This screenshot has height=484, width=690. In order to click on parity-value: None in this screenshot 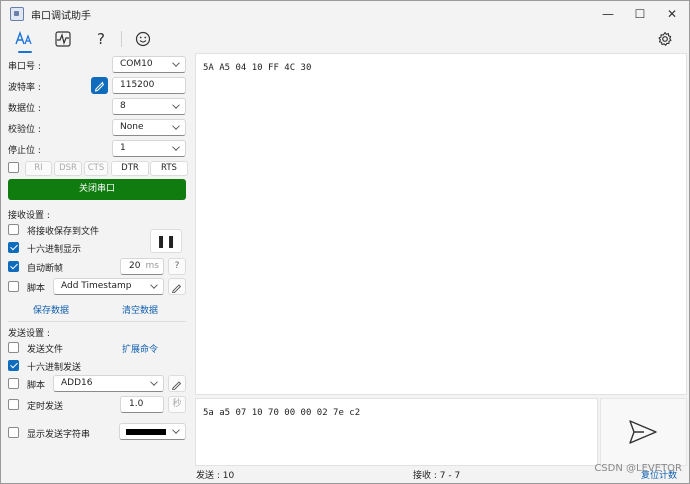, I will do `click(132, 127)`.